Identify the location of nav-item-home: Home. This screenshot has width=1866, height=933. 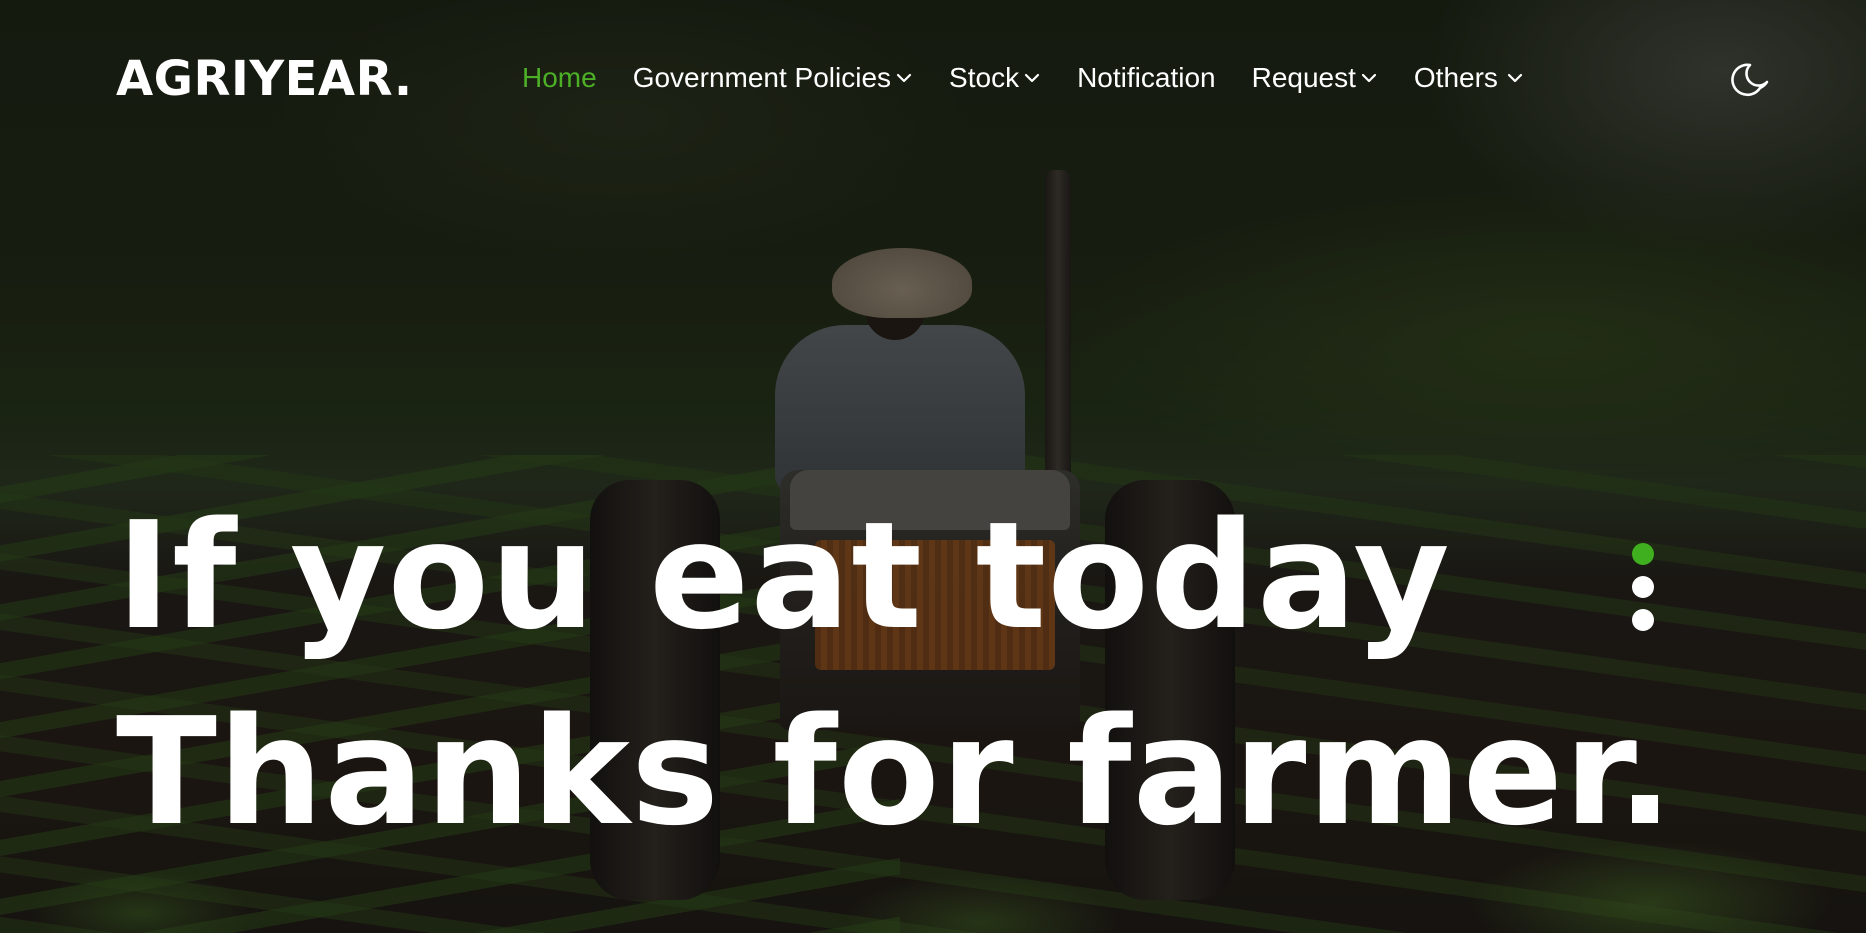
(559, 78).